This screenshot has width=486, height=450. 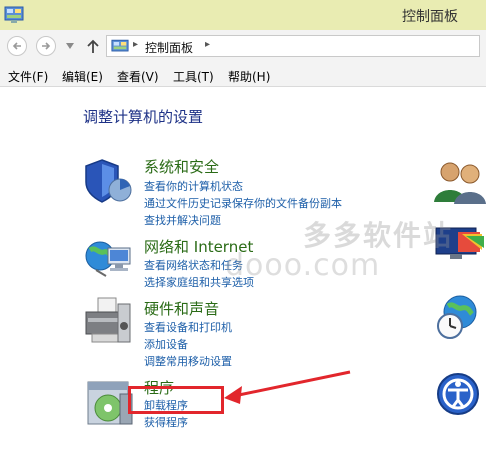 What do you see at coordinates (166, 422) in the screenshot?
I see `link-get-programs: 获得程序` at bounding box center [166, 422].